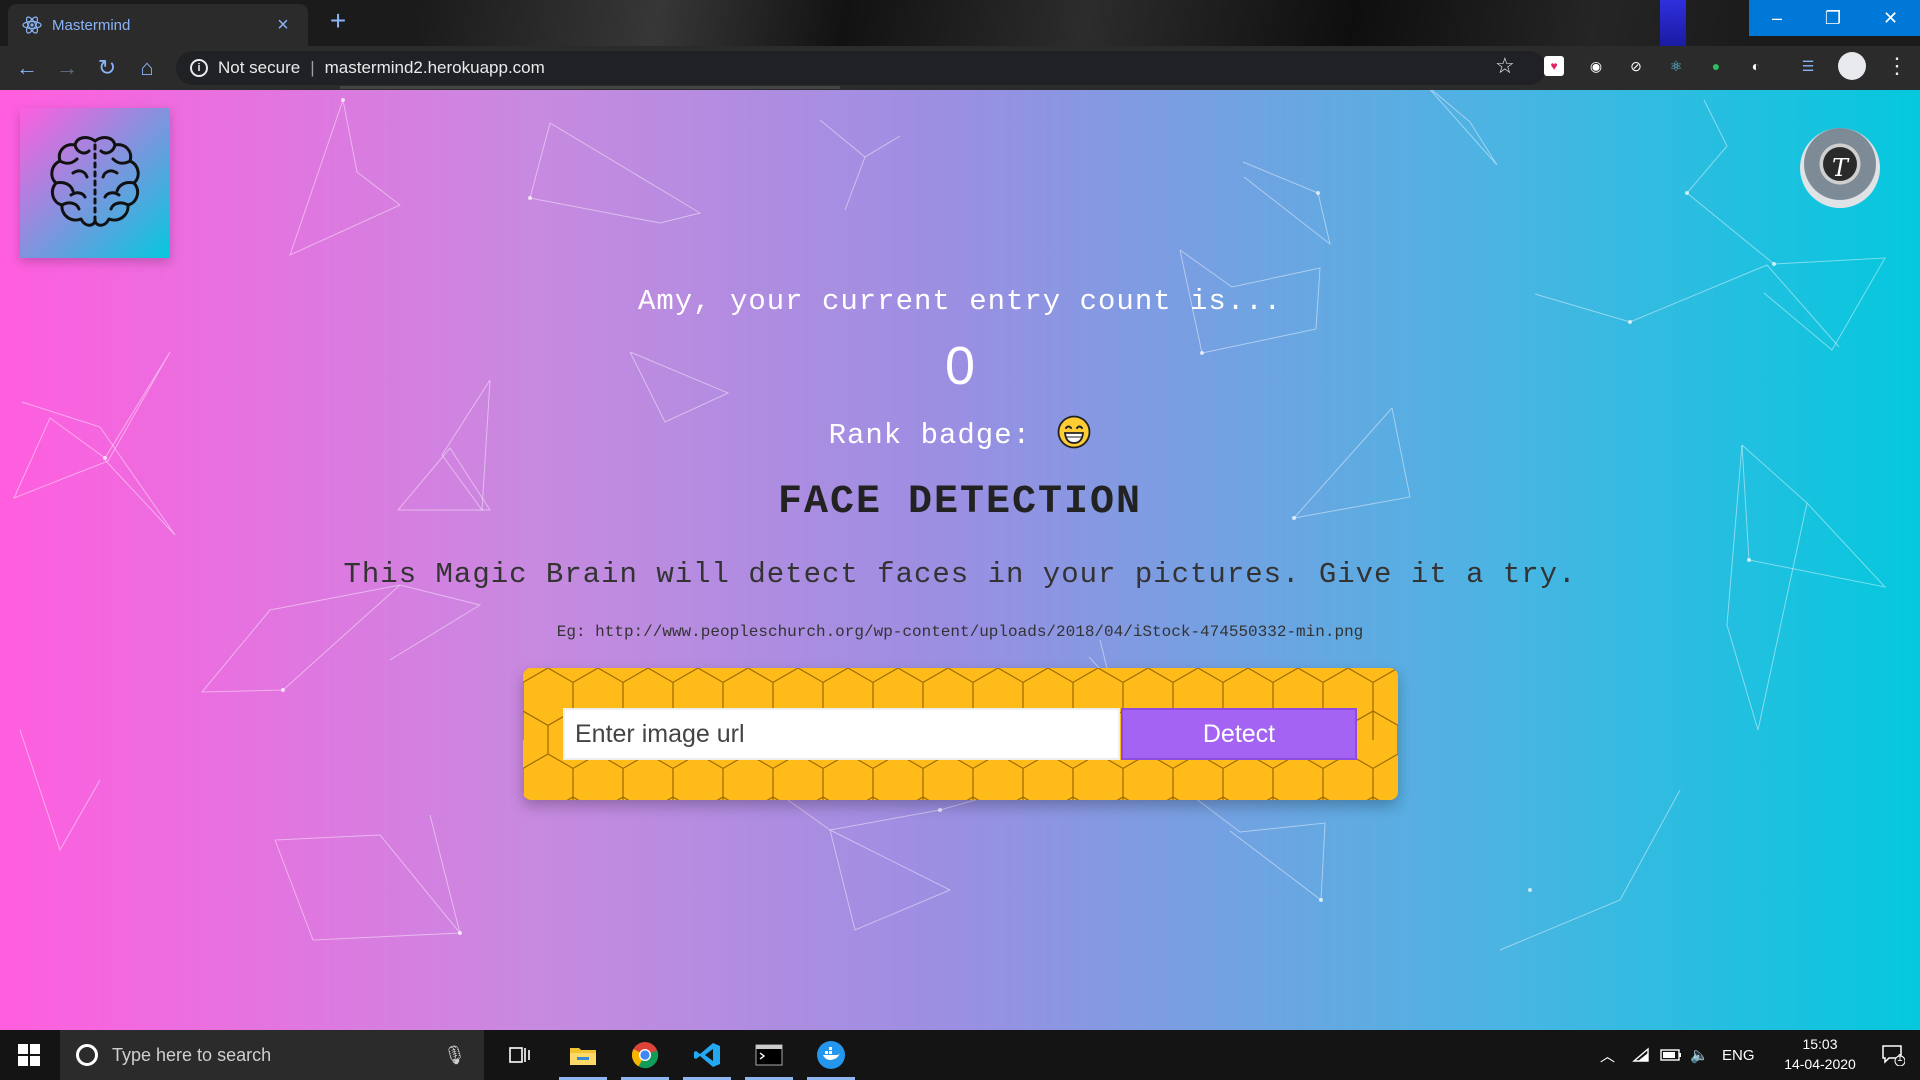 The height and width of the screenshot is (1080, 1920). I want to click on task-view-icon, so click(520, 1055).